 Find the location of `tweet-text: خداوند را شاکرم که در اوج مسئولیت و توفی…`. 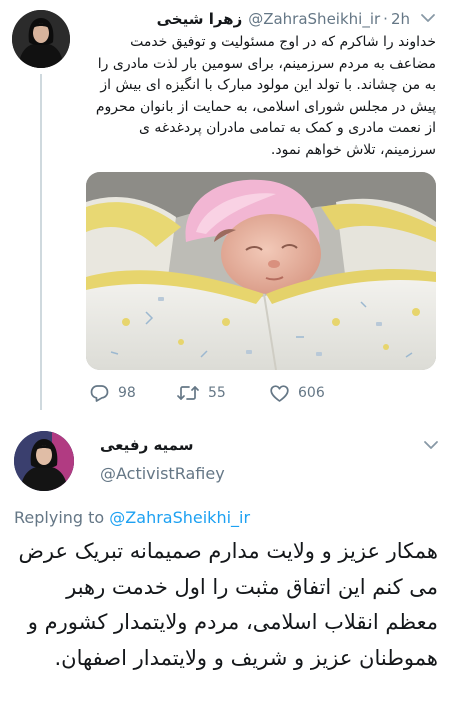

tweet-text: خداوند را شاکرم که در اوج مسئولیت و توفی… is located at coordinates (265, 96).